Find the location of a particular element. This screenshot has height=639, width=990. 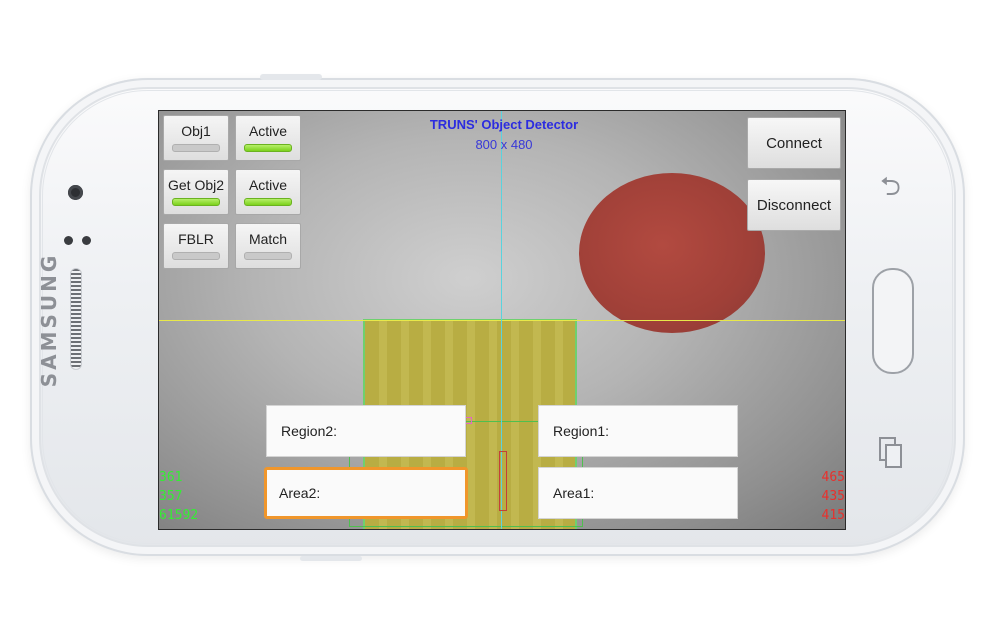

stat-value: 435 is located at coordinates (833, 496).